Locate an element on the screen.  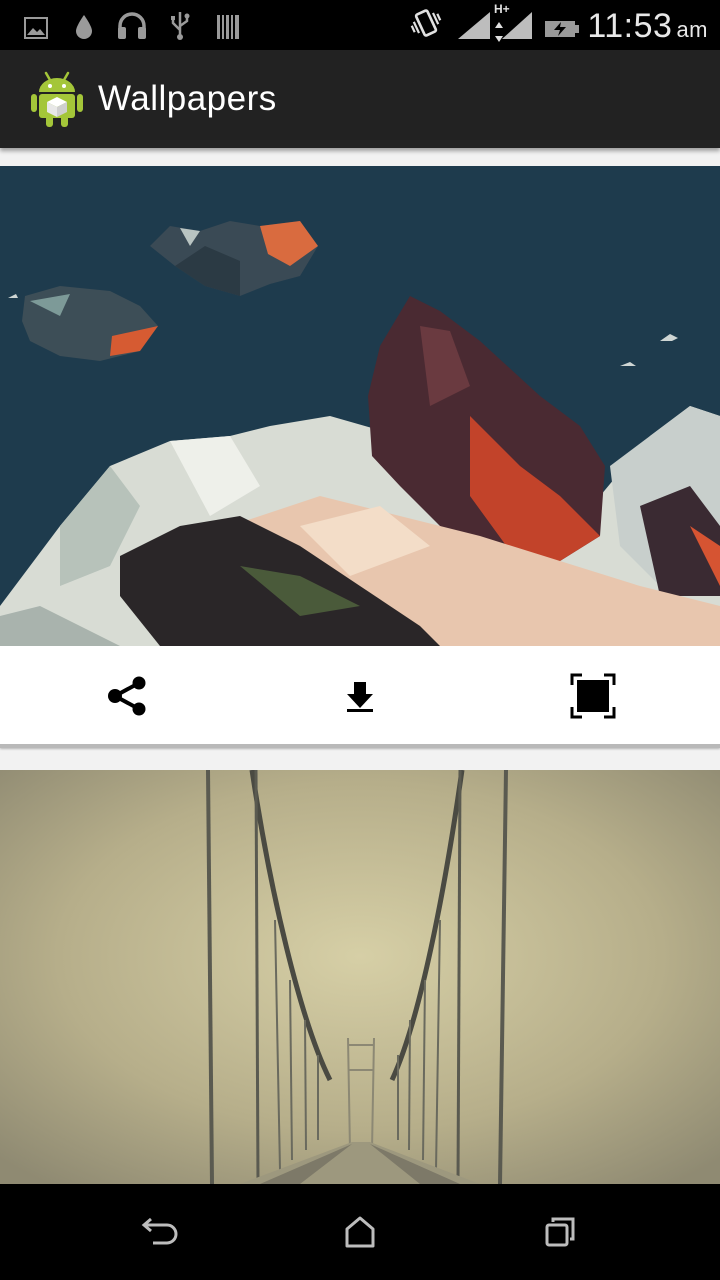
time-text: 11:53 is located at coordinates (630, 26).